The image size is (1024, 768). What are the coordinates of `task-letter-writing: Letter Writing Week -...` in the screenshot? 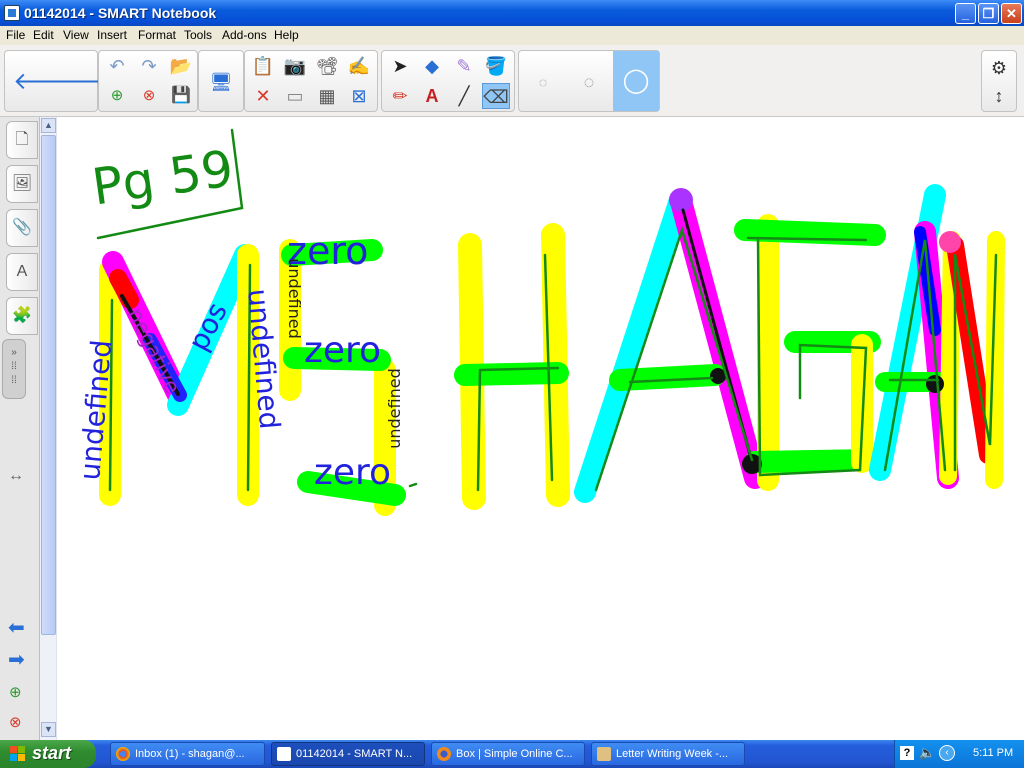 It's located at (668, 754).